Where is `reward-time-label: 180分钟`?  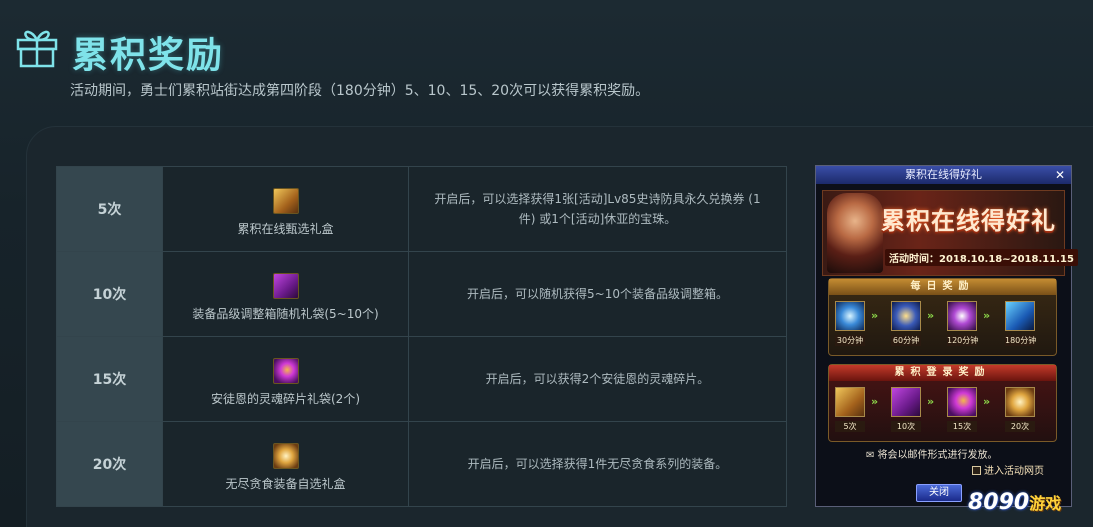
reward-time-label: 180分钟 is located at coordinates (1021, 340).